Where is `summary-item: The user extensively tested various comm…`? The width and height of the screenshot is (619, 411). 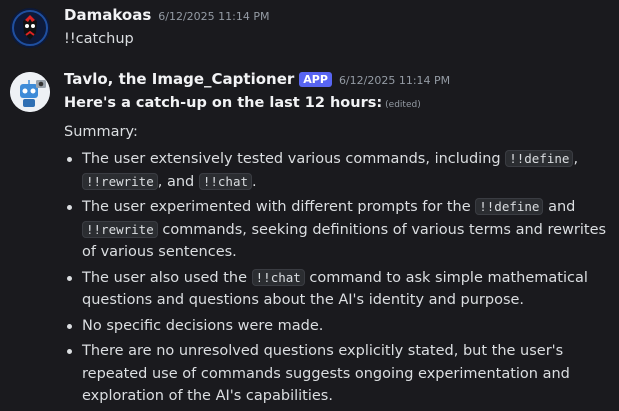 summary-item: The user extensively tested various comm… is located at coordinates (337, 170).